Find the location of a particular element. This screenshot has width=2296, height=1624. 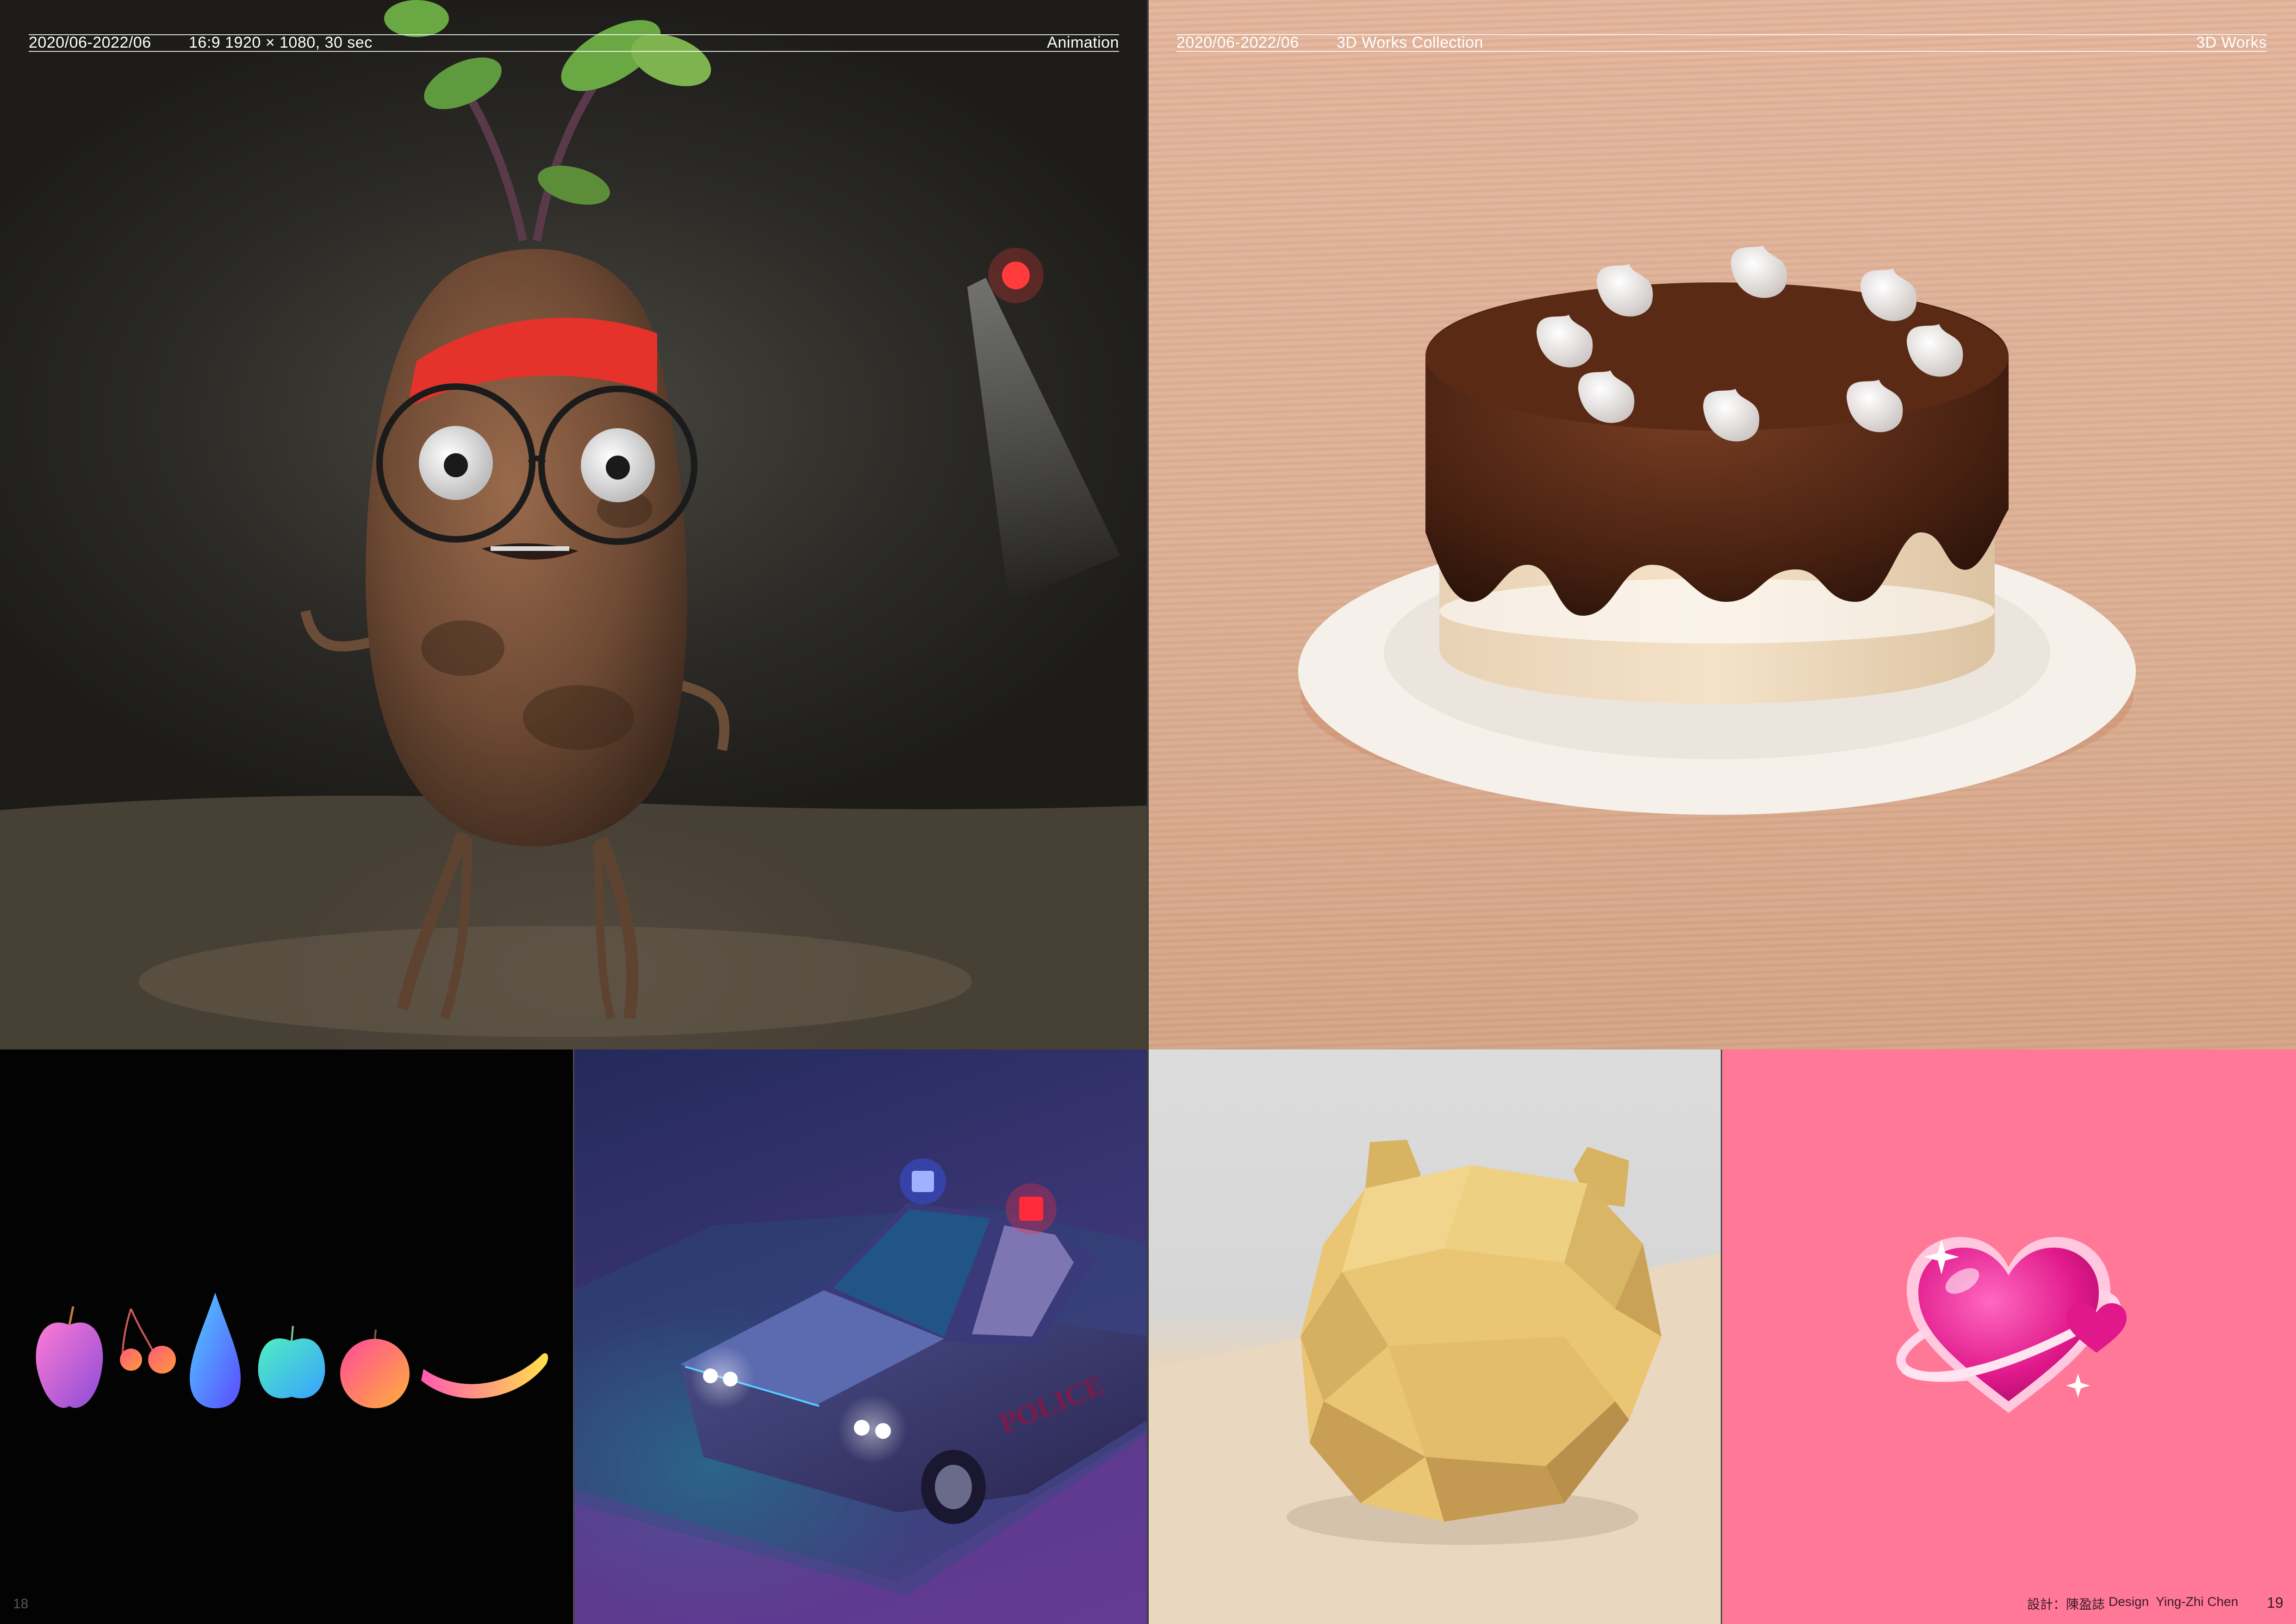

right-header-date: 2020/06-2022/06 is located at coordinates (1237, 42).